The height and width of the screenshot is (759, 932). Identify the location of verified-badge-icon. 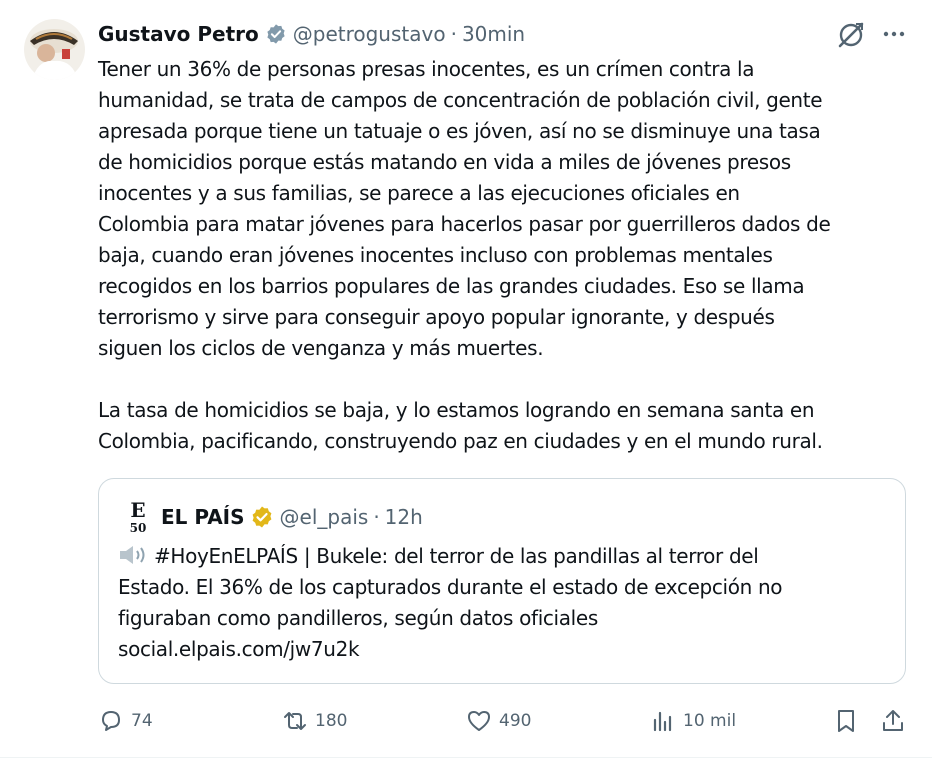
(276, 34).